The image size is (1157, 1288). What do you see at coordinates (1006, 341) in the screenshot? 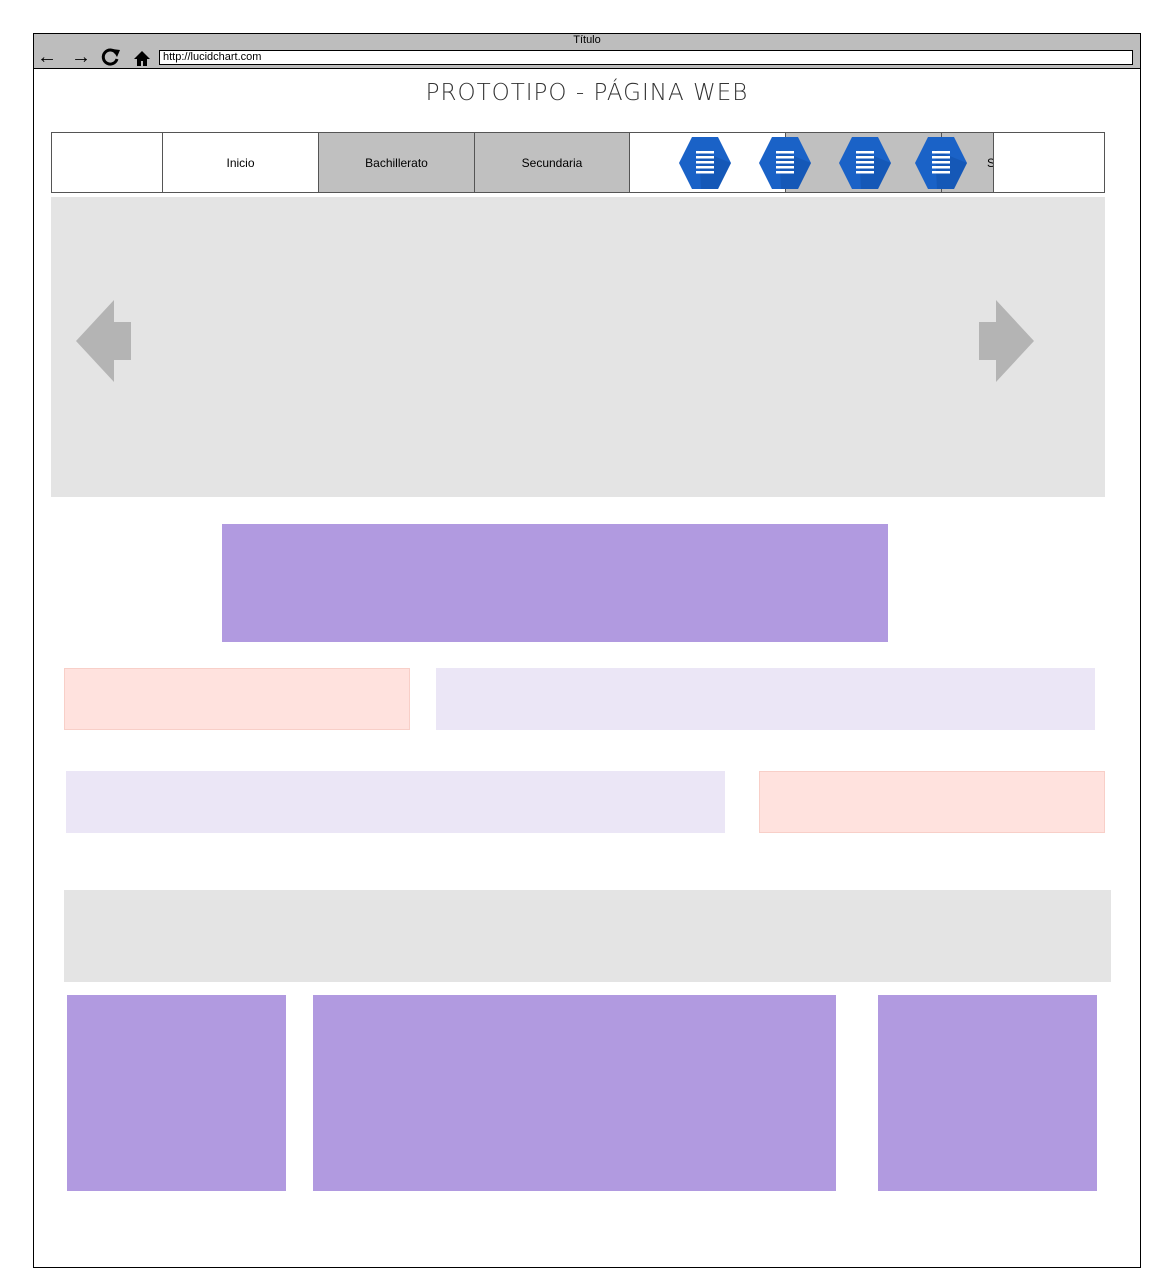
I see `arrow-right-icon` at bounding box center [1006, 341].